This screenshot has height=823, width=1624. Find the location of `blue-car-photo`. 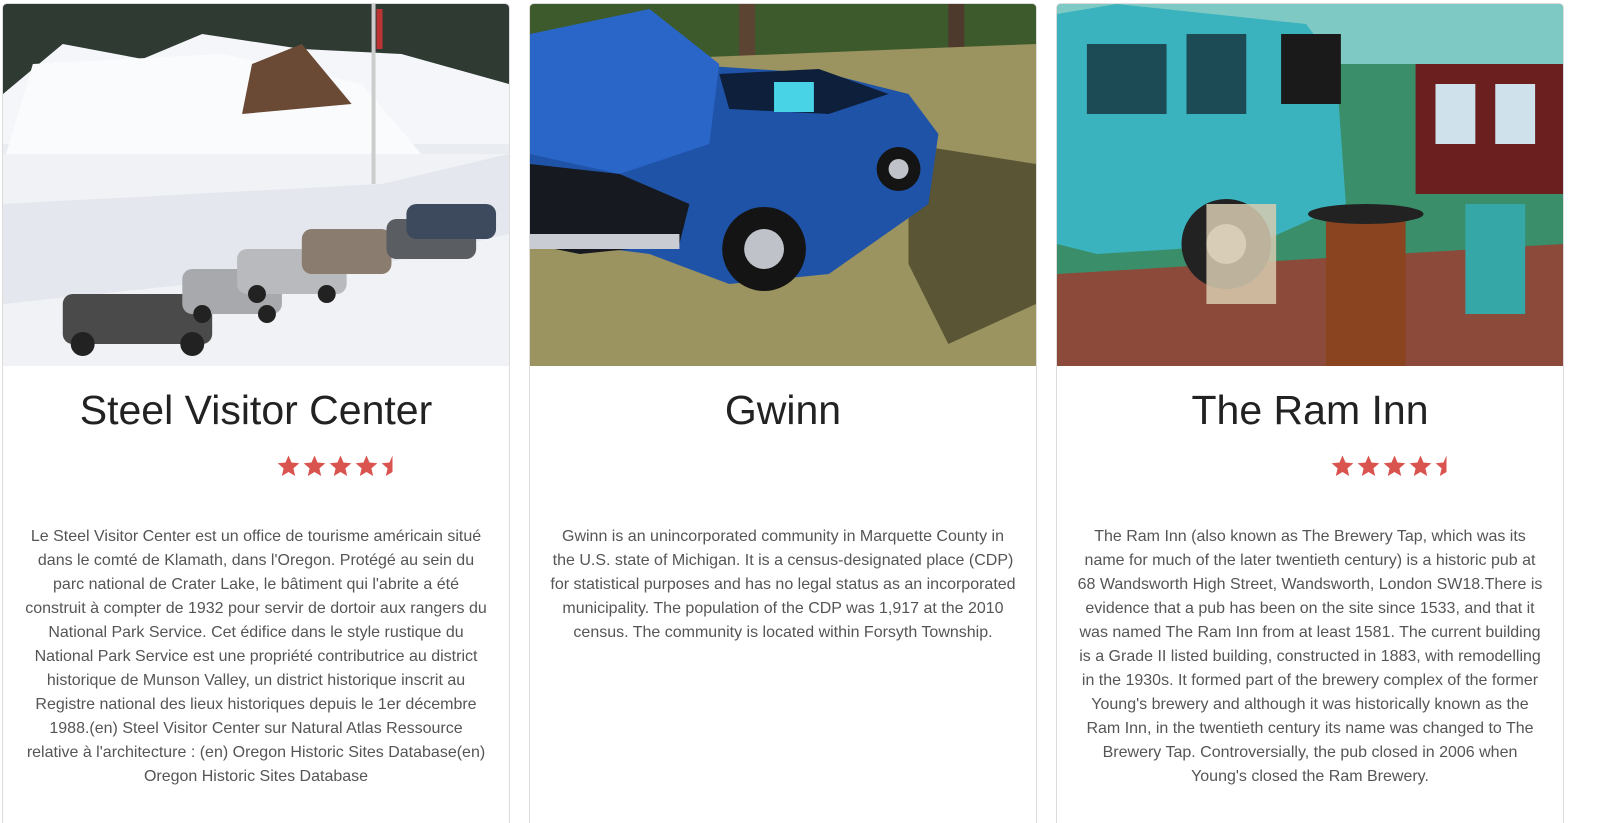

blue-car-photo is located at coordinates (783, 185).